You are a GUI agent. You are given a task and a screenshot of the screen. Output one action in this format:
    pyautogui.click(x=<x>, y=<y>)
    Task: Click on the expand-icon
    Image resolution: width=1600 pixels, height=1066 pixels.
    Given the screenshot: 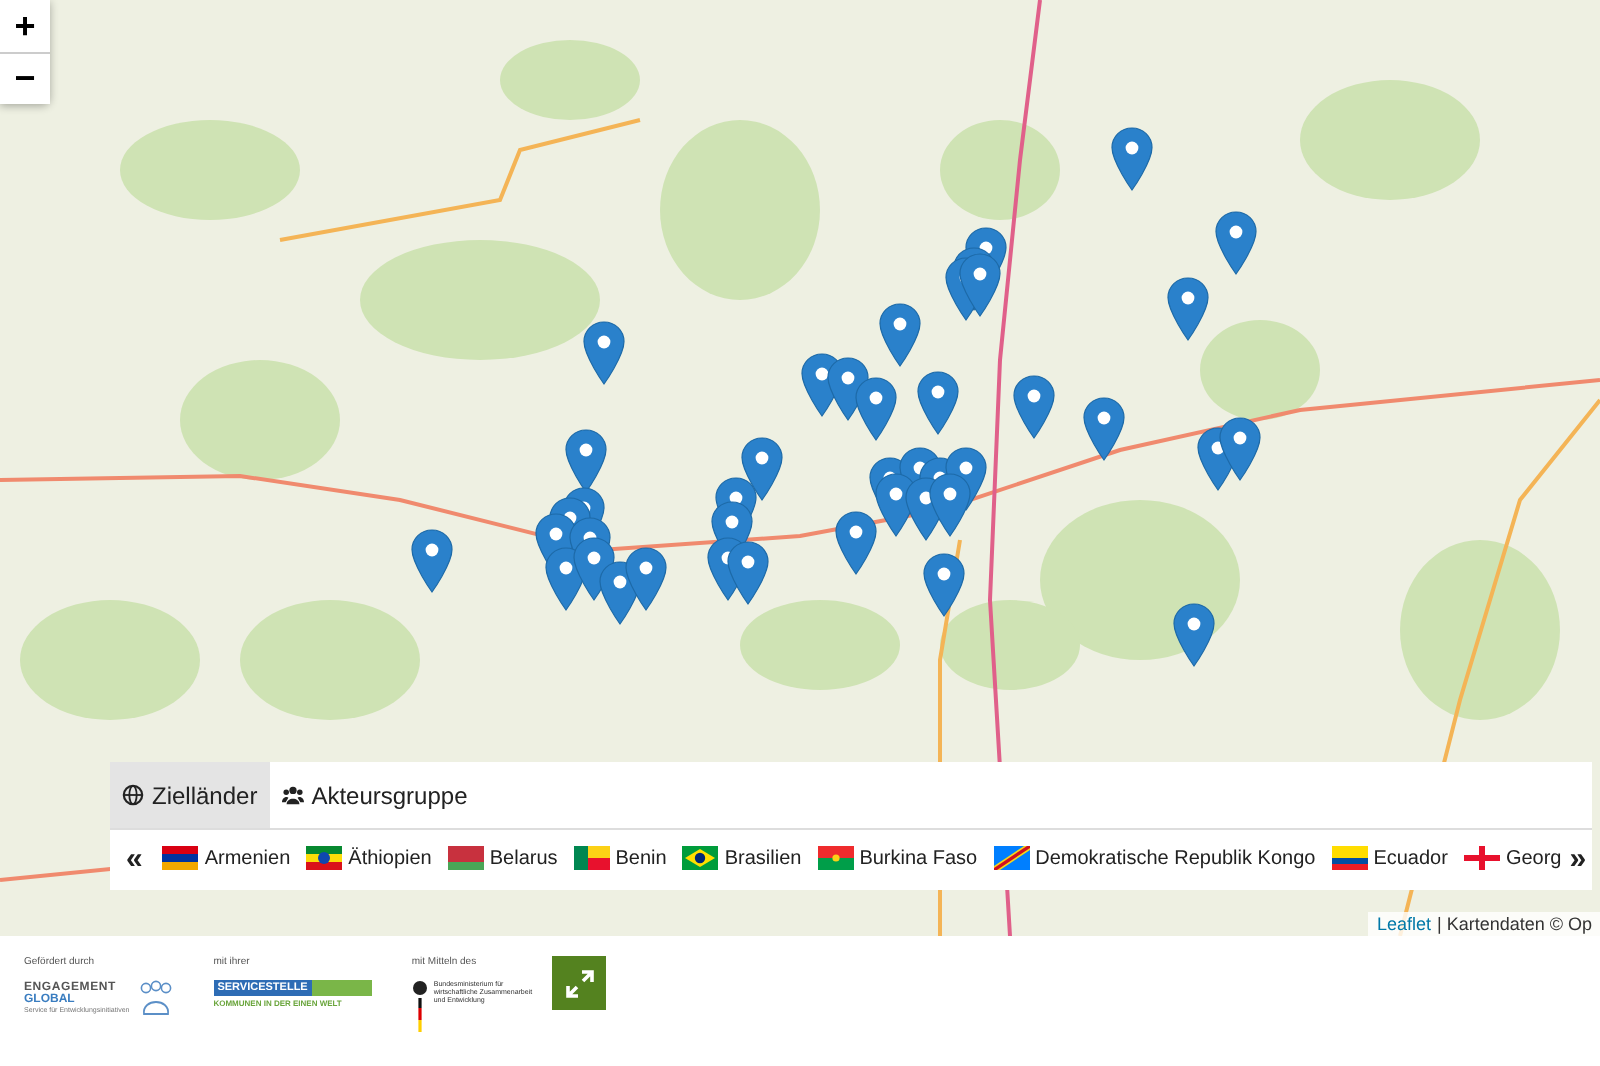 What is the action you would take?
    pyautogui.click(x=579, y=983)
    